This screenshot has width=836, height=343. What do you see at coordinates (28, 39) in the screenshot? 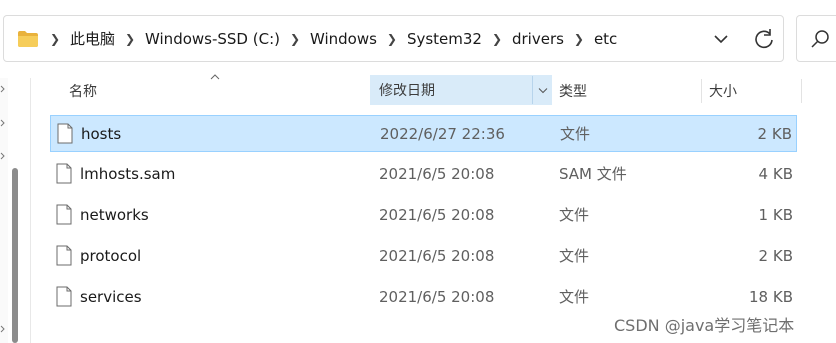
I see `folder-icon` at bounding box center [28, 39].